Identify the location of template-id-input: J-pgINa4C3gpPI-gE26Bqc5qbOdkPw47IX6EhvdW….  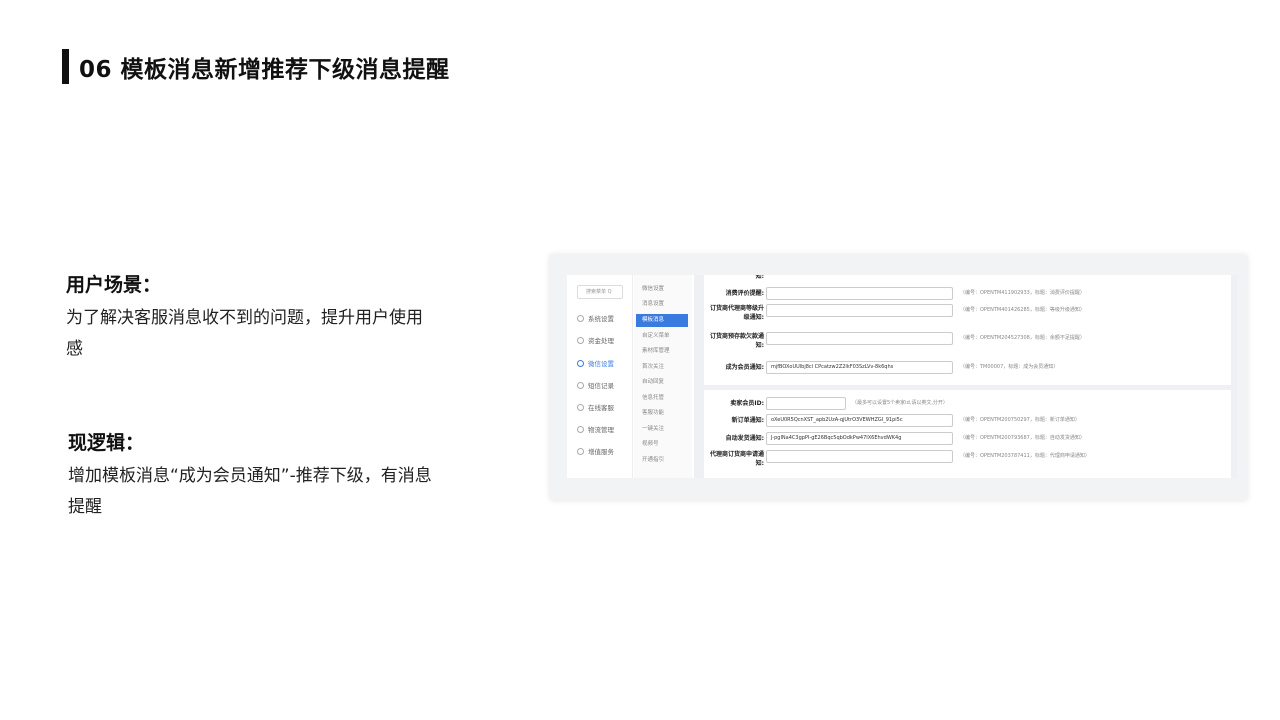
(859, 438).